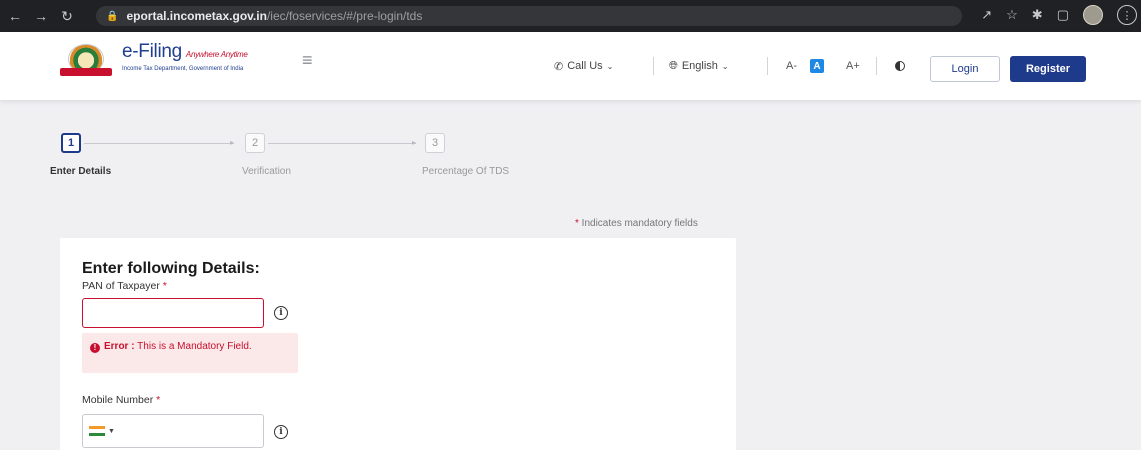 This screenshot has height=450, width=1141. Describe the element at coordinates (281, 432) in the screenshot. I see `mobile-info-icon: i` at that location.